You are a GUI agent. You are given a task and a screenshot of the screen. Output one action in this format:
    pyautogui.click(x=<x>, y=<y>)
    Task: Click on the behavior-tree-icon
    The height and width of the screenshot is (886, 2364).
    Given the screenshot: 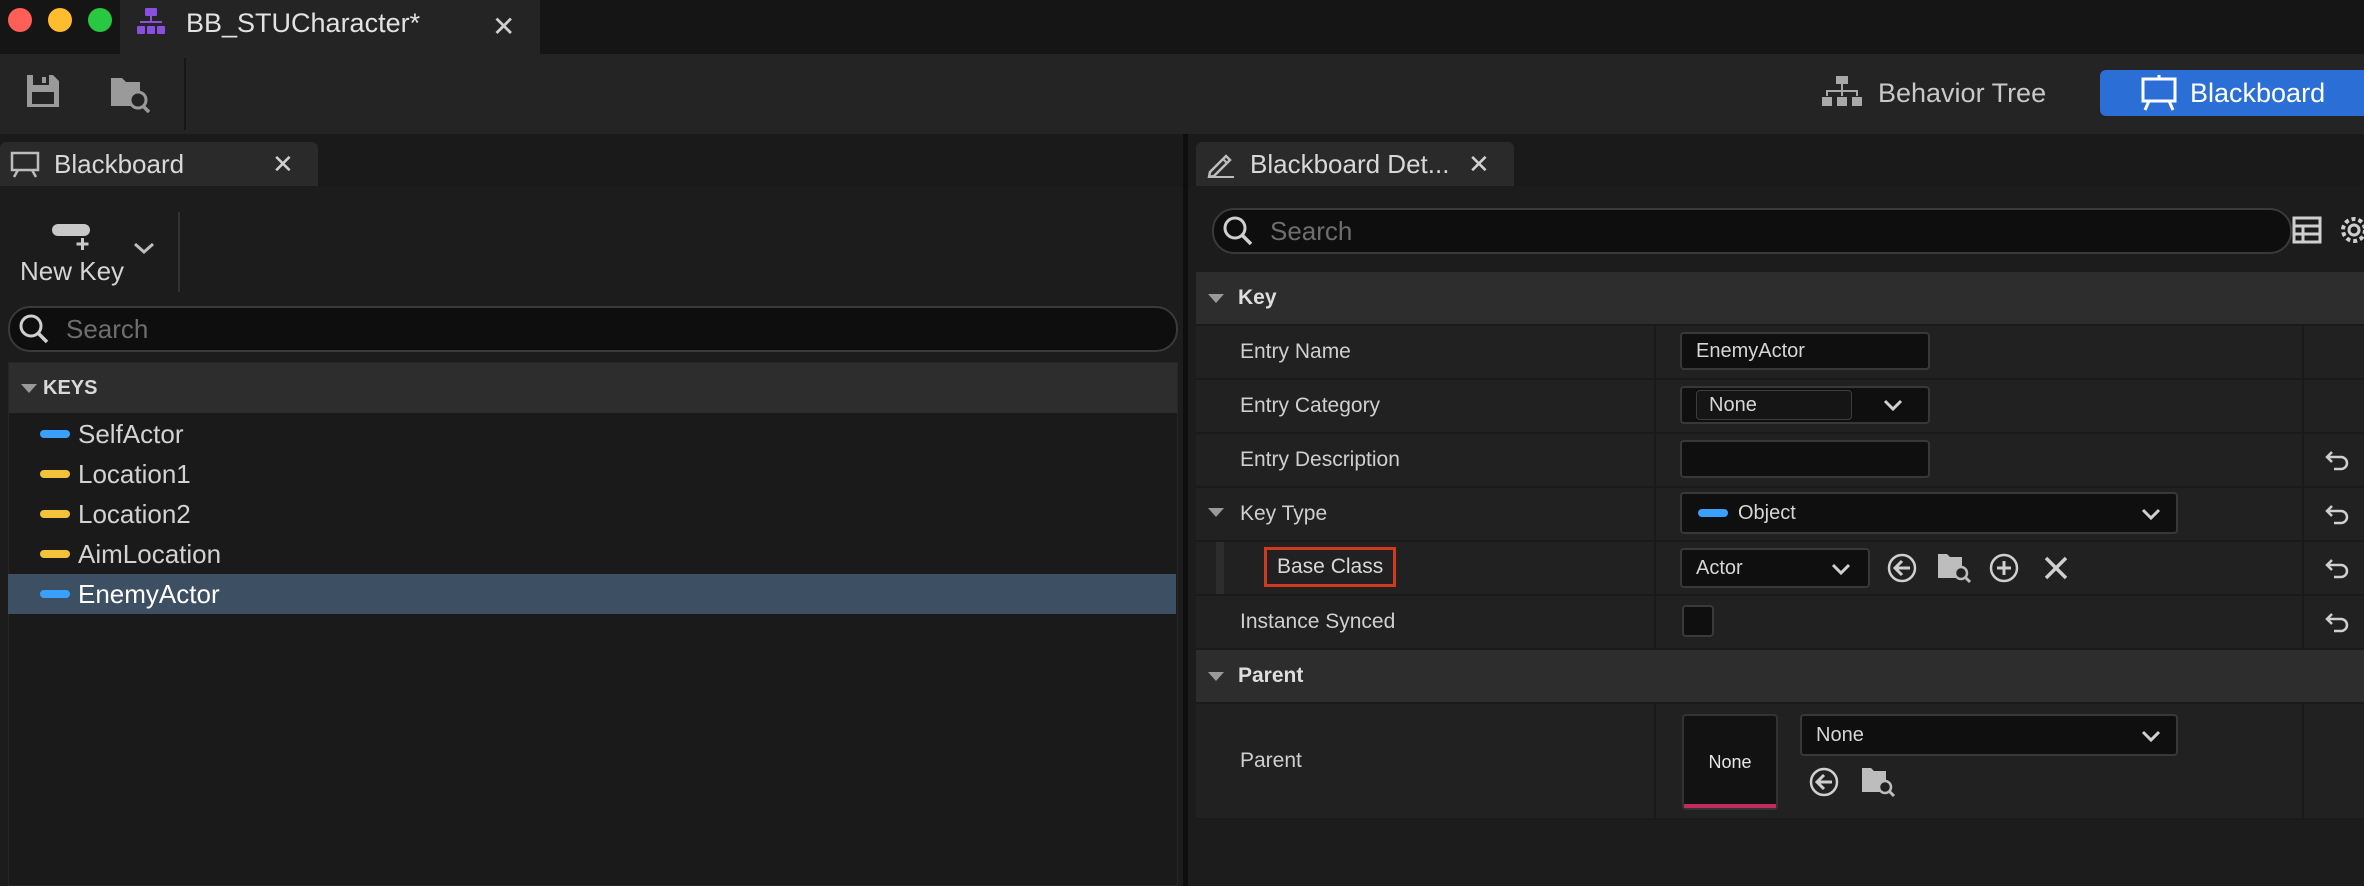 What is the action you would take?
    pyautogui.click(x=1842, y=93)
    